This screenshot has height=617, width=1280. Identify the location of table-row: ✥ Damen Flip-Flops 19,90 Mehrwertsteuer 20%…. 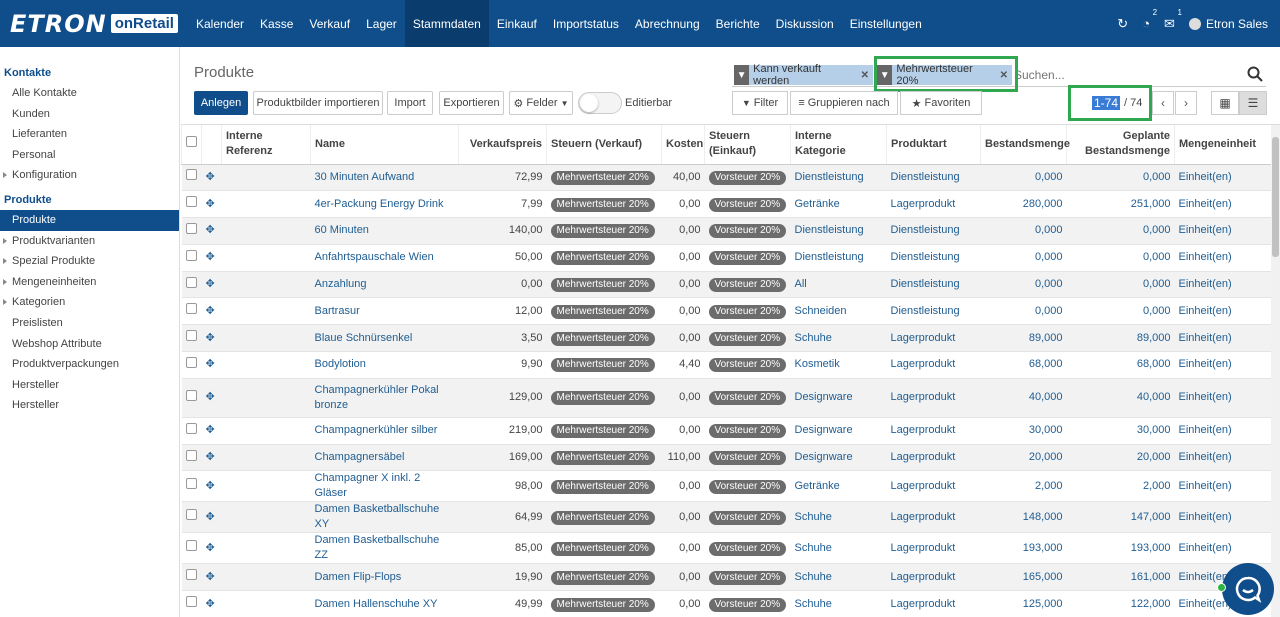
(726, 577).